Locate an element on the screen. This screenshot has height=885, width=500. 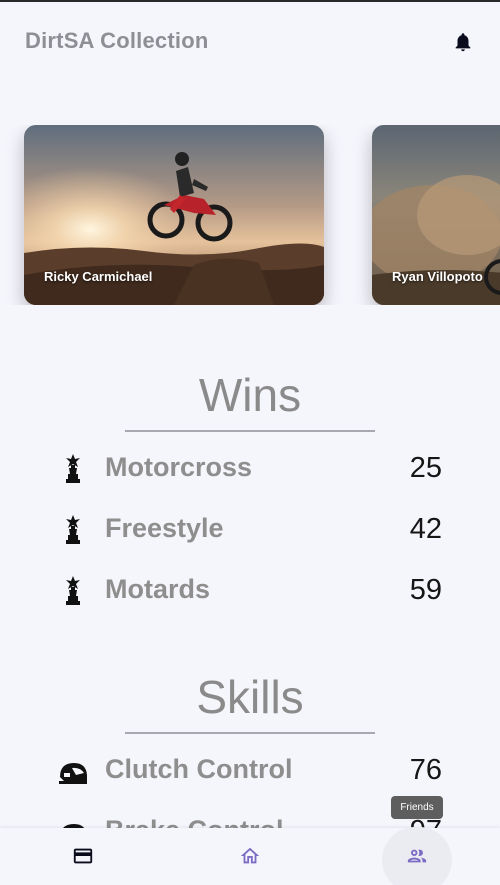
stat-value: 25 is located at coordinates (425, 468).